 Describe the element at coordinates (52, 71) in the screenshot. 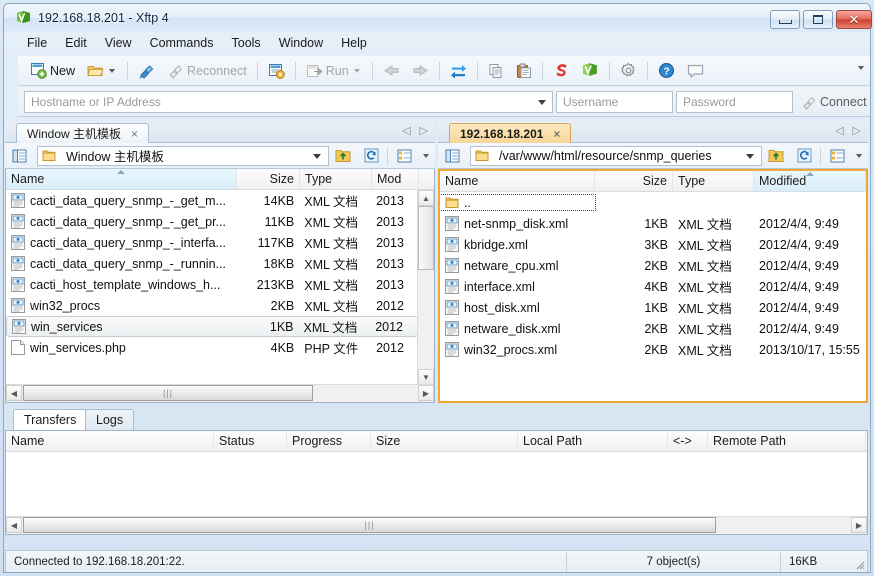

I see `new-session-button: New` at that location.